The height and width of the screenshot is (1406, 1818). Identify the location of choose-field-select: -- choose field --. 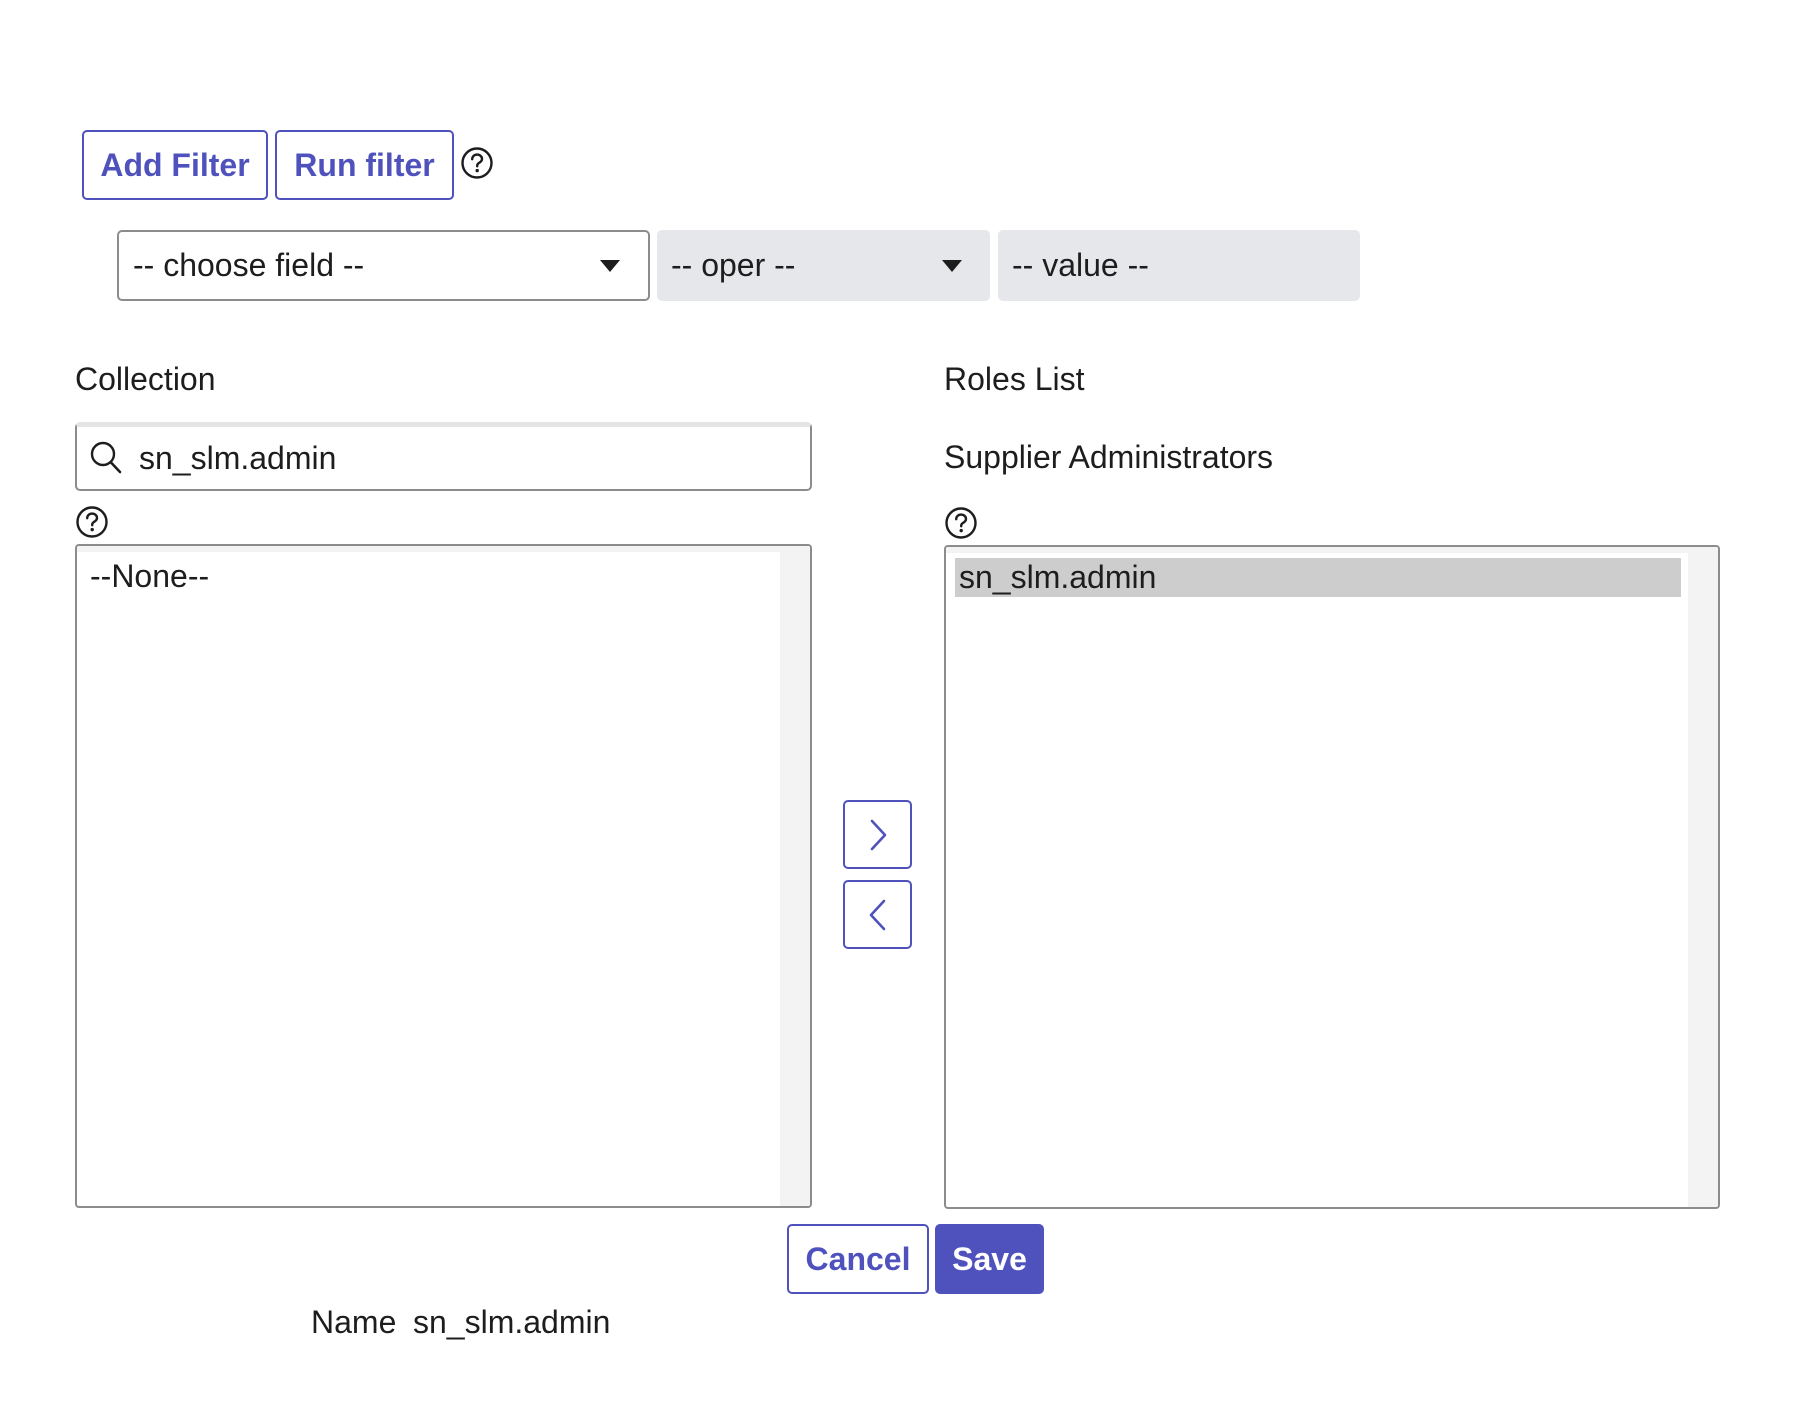
(383, 265).